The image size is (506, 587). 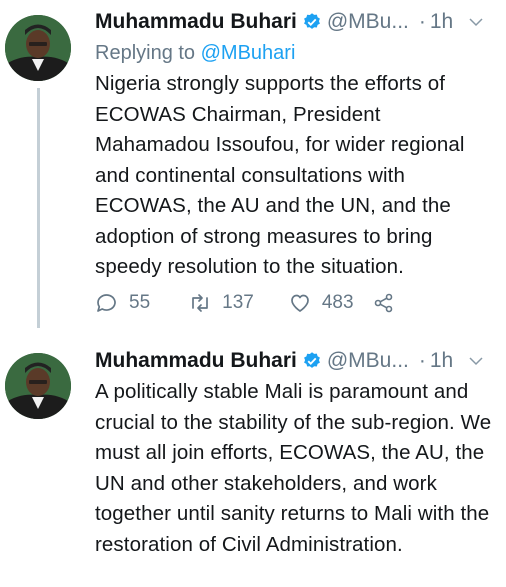 What do you see at coordinates (140, 302) in the screenshot?
I see `reply-count: 55` at bounding box center [140, 302].